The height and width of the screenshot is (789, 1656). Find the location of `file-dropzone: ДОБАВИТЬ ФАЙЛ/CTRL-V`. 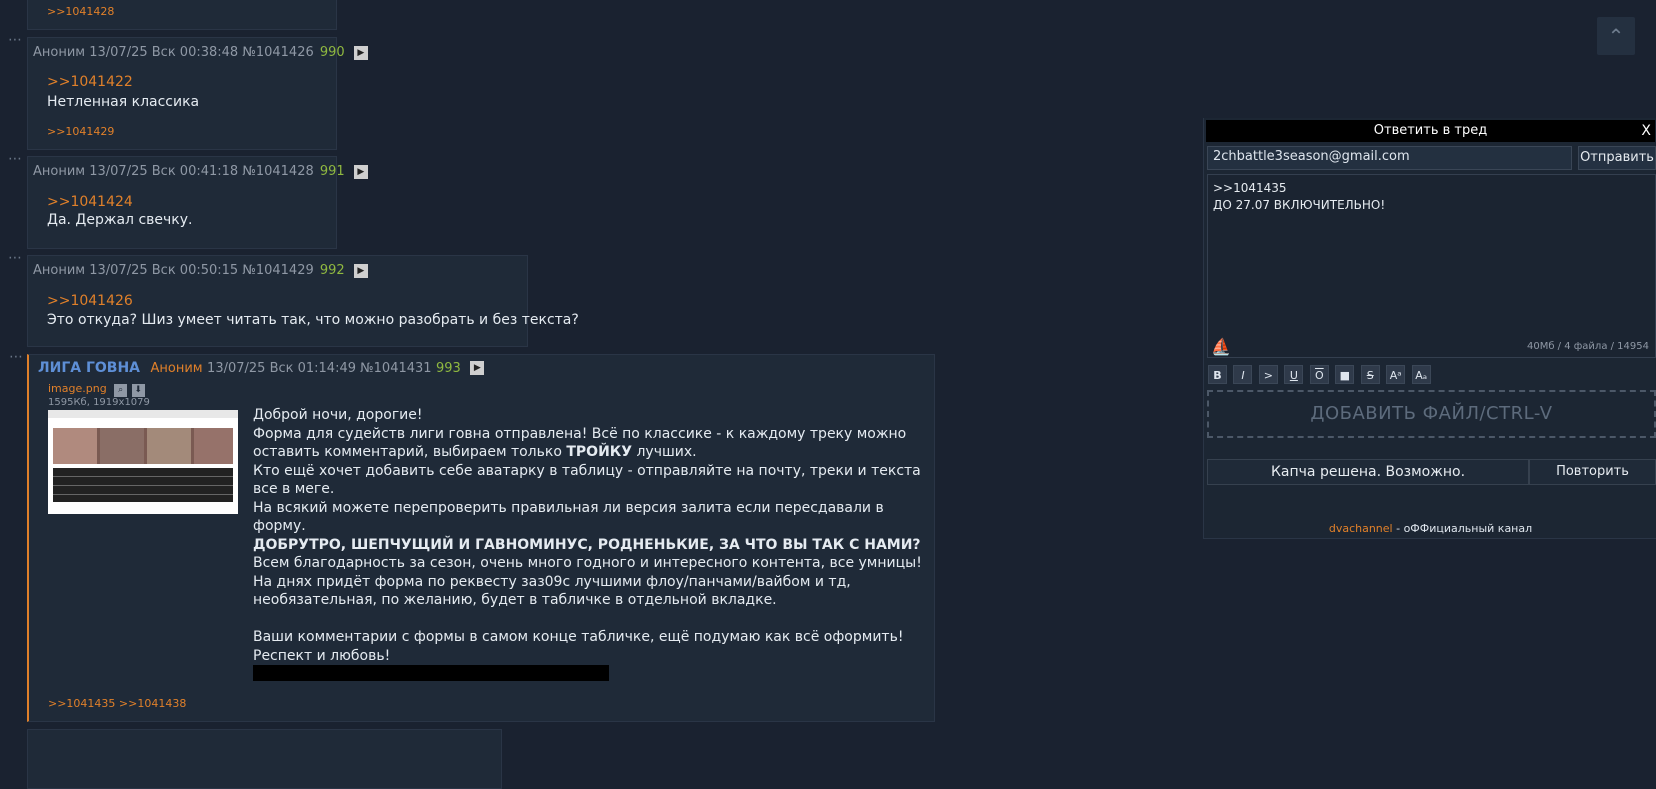

file-dropzone: ДОБАВИТЬ ФАЙЛ/CTRL-V is located at coordinates (1431, 414).